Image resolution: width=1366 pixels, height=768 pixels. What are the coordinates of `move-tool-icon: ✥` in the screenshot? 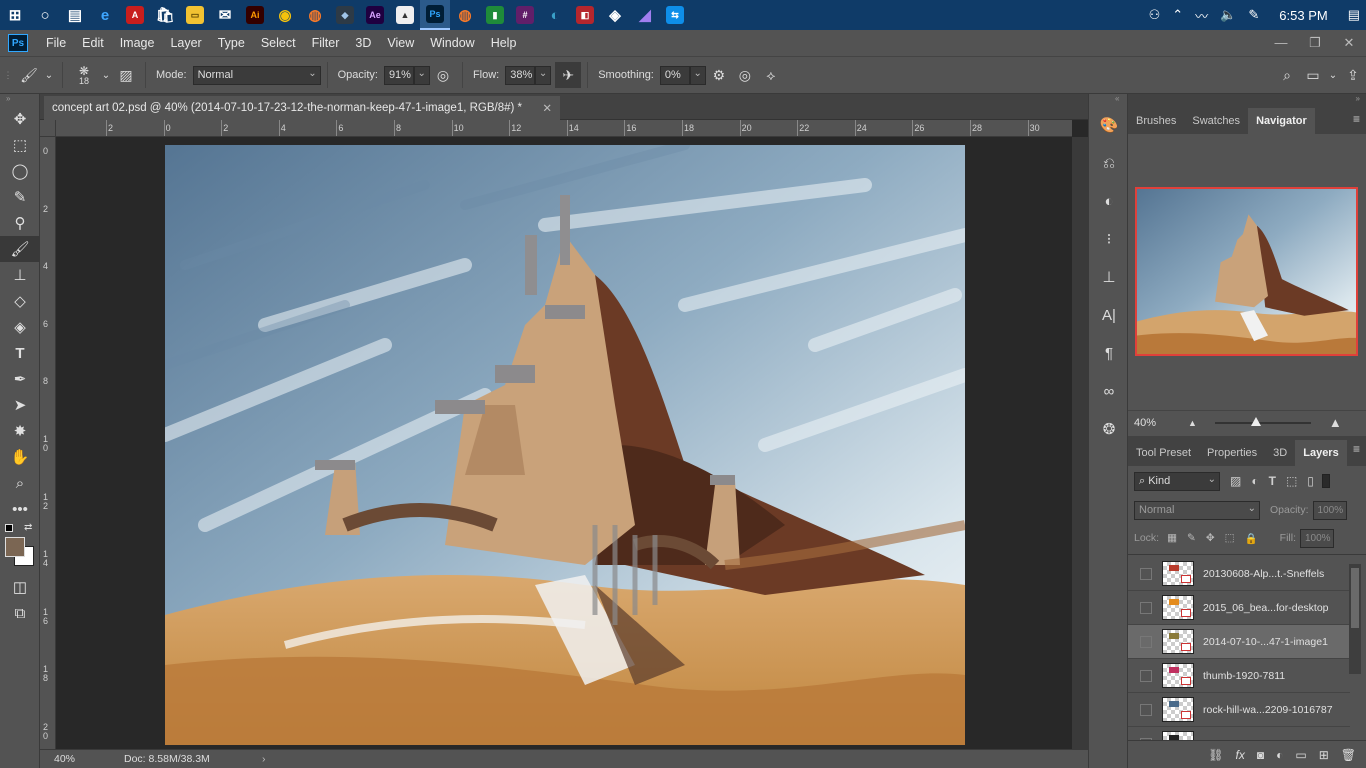 It's located at (20, 119).